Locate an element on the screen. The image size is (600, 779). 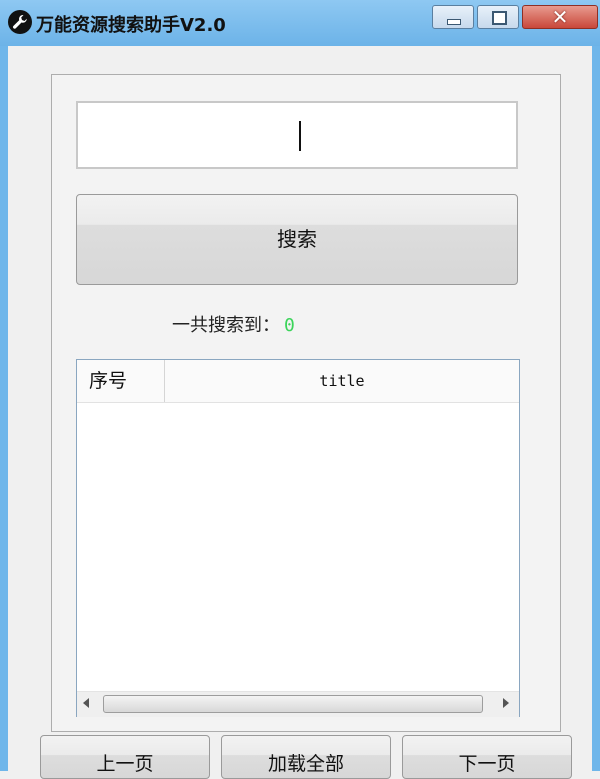
horizontal-scrollbar is located at coordinates (298, 704).